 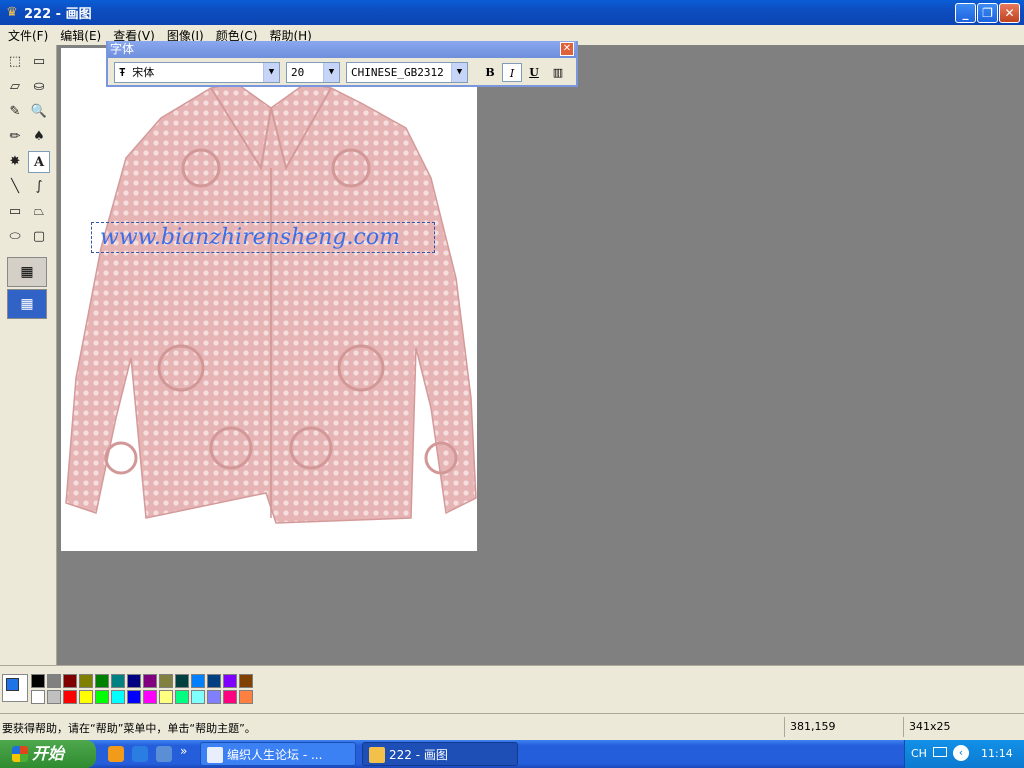 I want to click on underline-button: U, so click(x=534, y=72).